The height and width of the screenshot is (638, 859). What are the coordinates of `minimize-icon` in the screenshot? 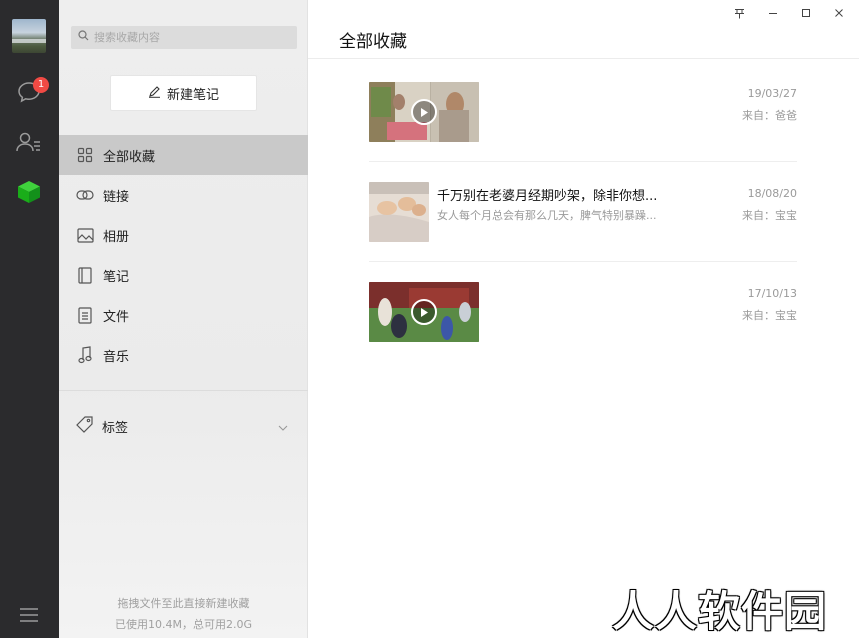 It's located at (773, 13).